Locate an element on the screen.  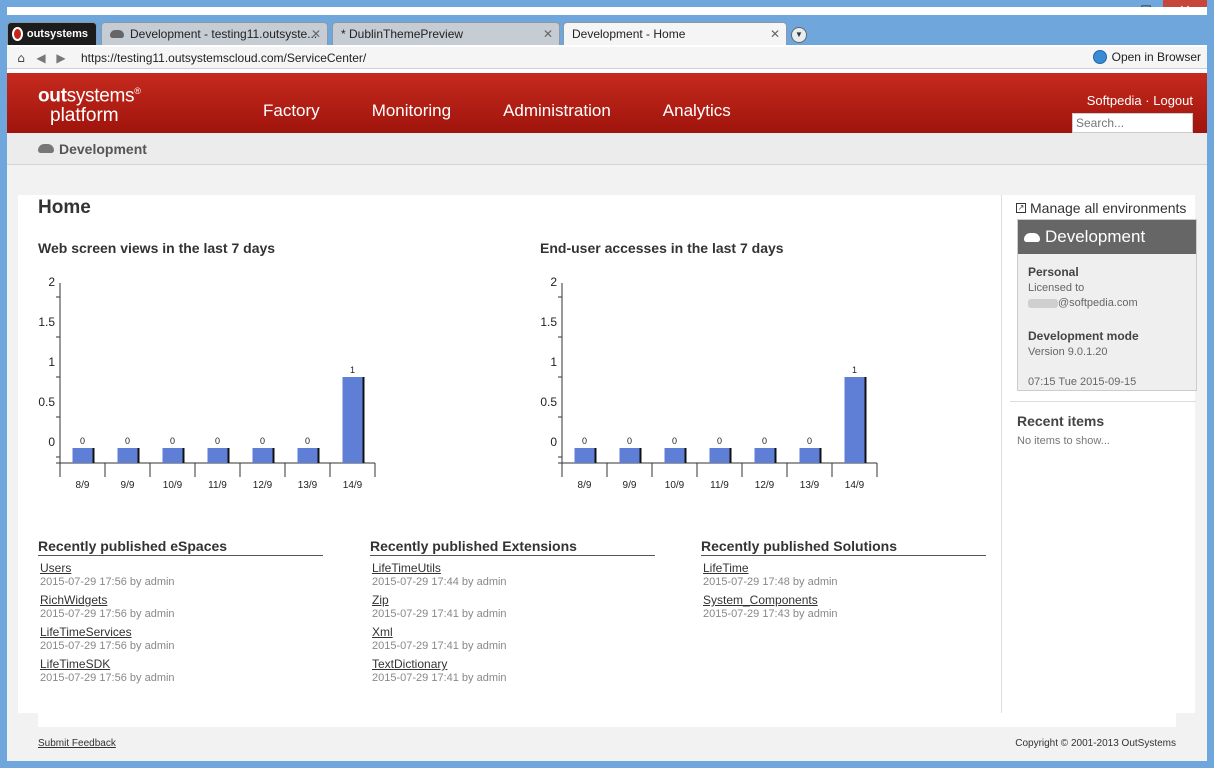
environment-mode: Development mode is located at coordinates (1083, 336).